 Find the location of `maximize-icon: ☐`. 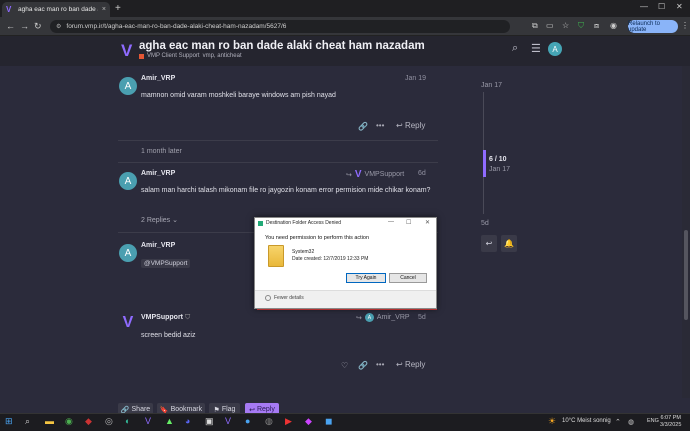

maximize-icon: ☐ is located at coordinates (661, 6).